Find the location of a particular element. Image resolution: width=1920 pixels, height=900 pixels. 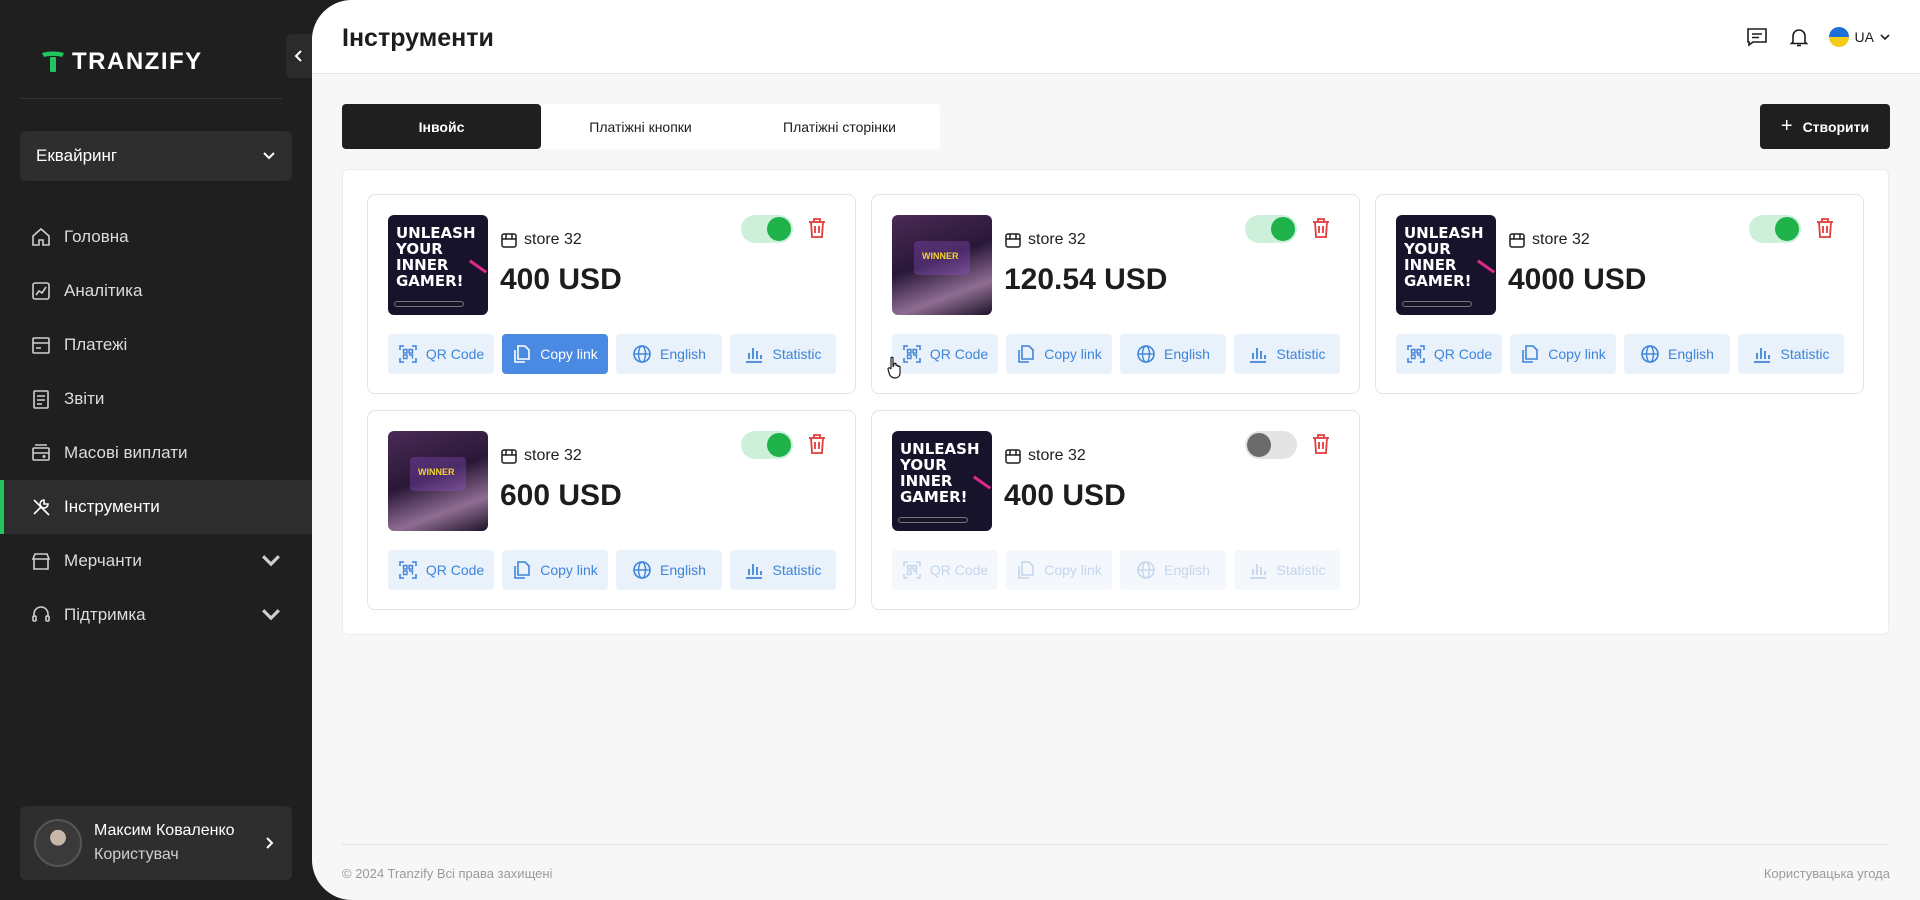

messages-button is located at coordinates (1757, 37).